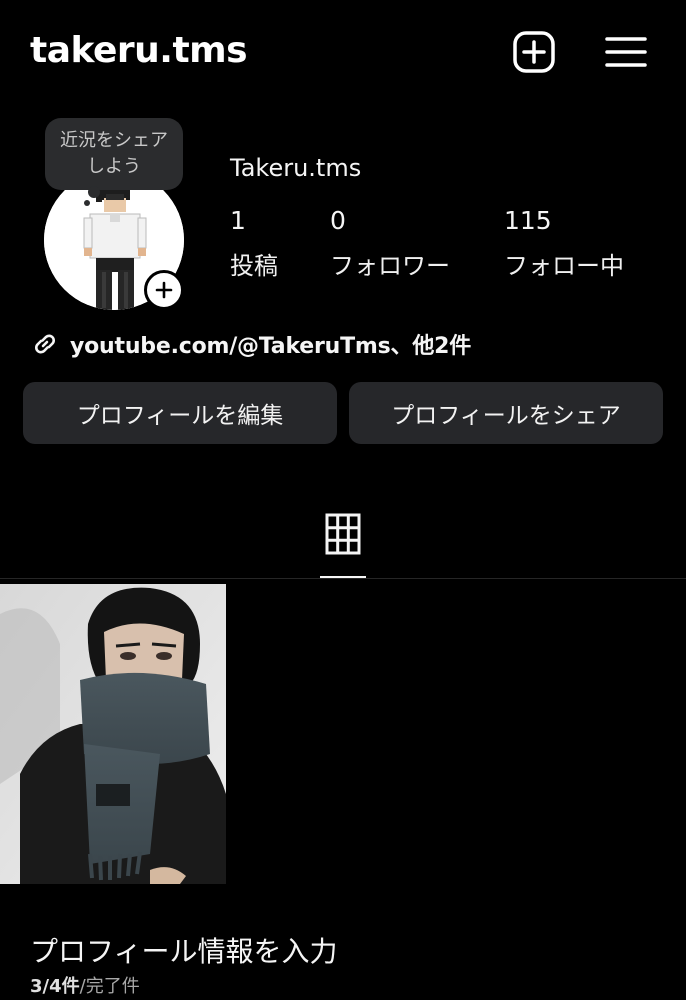  What do you see at coordinates (114, 154) in the screenshot?
I see `note-bubble: 近況をシェアしよう` at bounding box center [114, 154].